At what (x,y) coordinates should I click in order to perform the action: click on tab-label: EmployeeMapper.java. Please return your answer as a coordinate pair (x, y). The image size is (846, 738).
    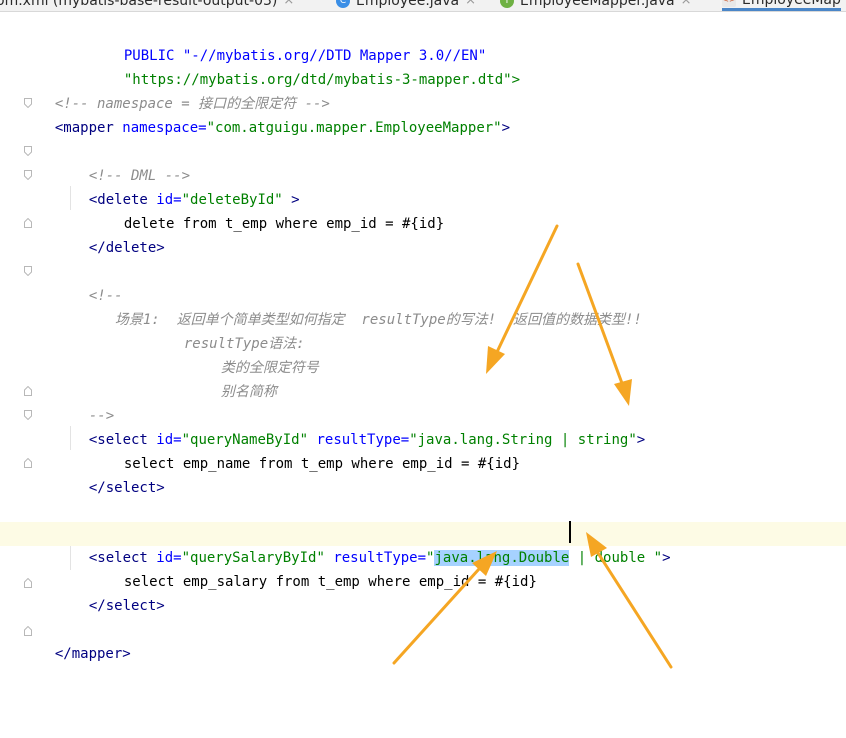
    Looking at the image, I should click on (597, 4).